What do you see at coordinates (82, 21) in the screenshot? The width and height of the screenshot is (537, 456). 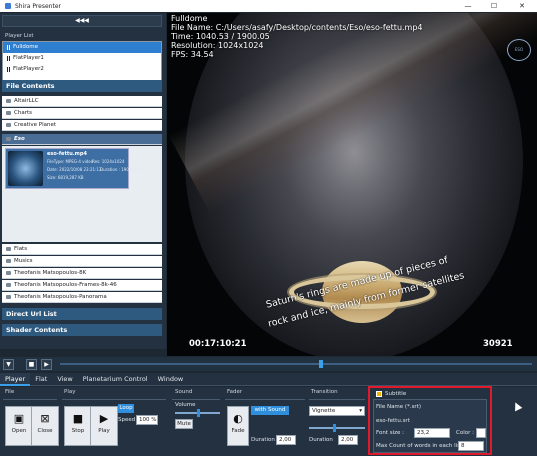 I see `collapse-panel-button: ◀◀◀` at bounding box center [82, 21].